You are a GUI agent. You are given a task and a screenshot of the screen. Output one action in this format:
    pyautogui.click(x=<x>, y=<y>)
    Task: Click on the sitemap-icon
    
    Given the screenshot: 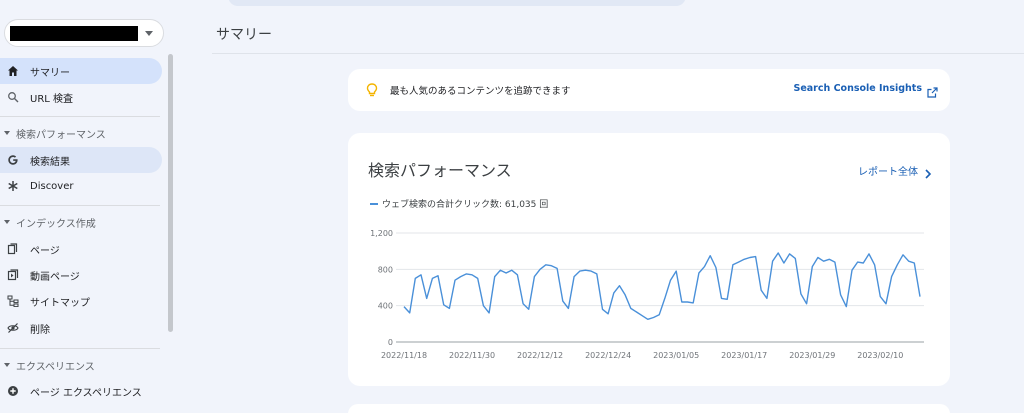 What is the action you would take?
    pyautogui.click(x=13, y=301)
    